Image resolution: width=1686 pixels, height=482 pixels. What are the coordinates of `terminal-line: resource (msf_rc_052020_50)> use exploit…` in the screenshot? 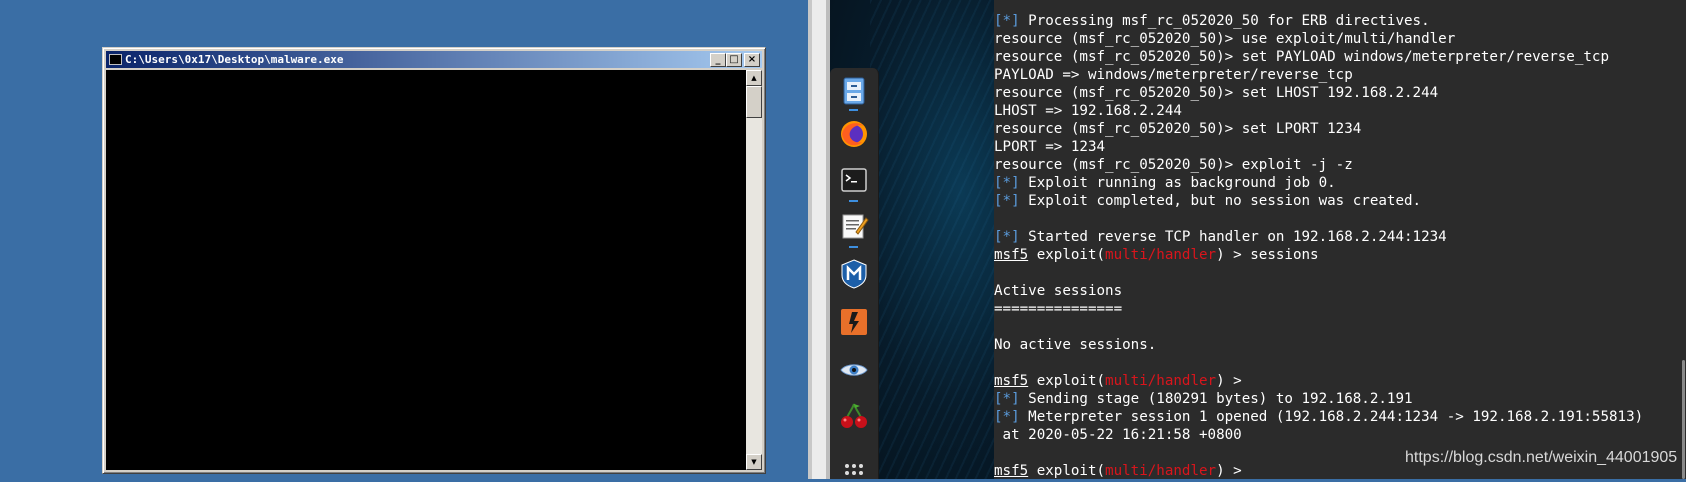 It's located at (1318, 39).